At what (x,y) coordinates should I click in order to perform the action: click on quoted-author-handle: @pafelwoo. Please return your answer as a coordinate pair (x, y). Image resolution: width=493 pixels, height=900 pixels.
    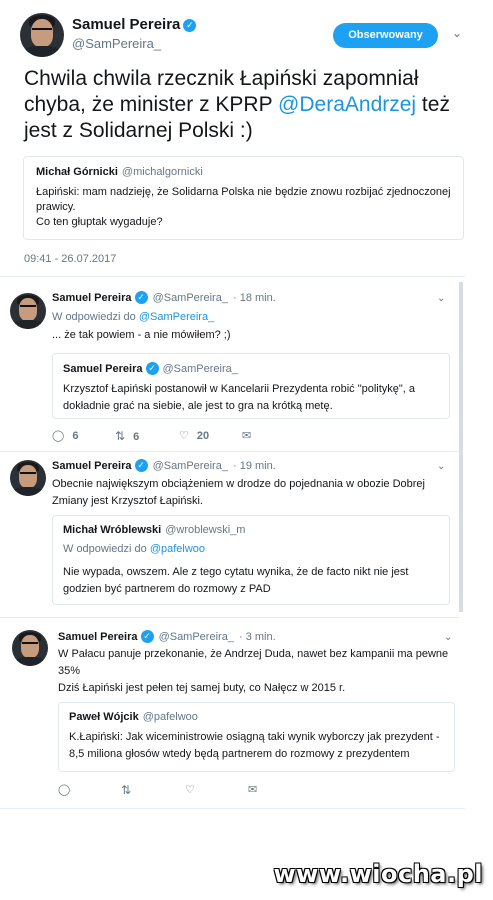
    Looking at the image, I should click on (170, 717).